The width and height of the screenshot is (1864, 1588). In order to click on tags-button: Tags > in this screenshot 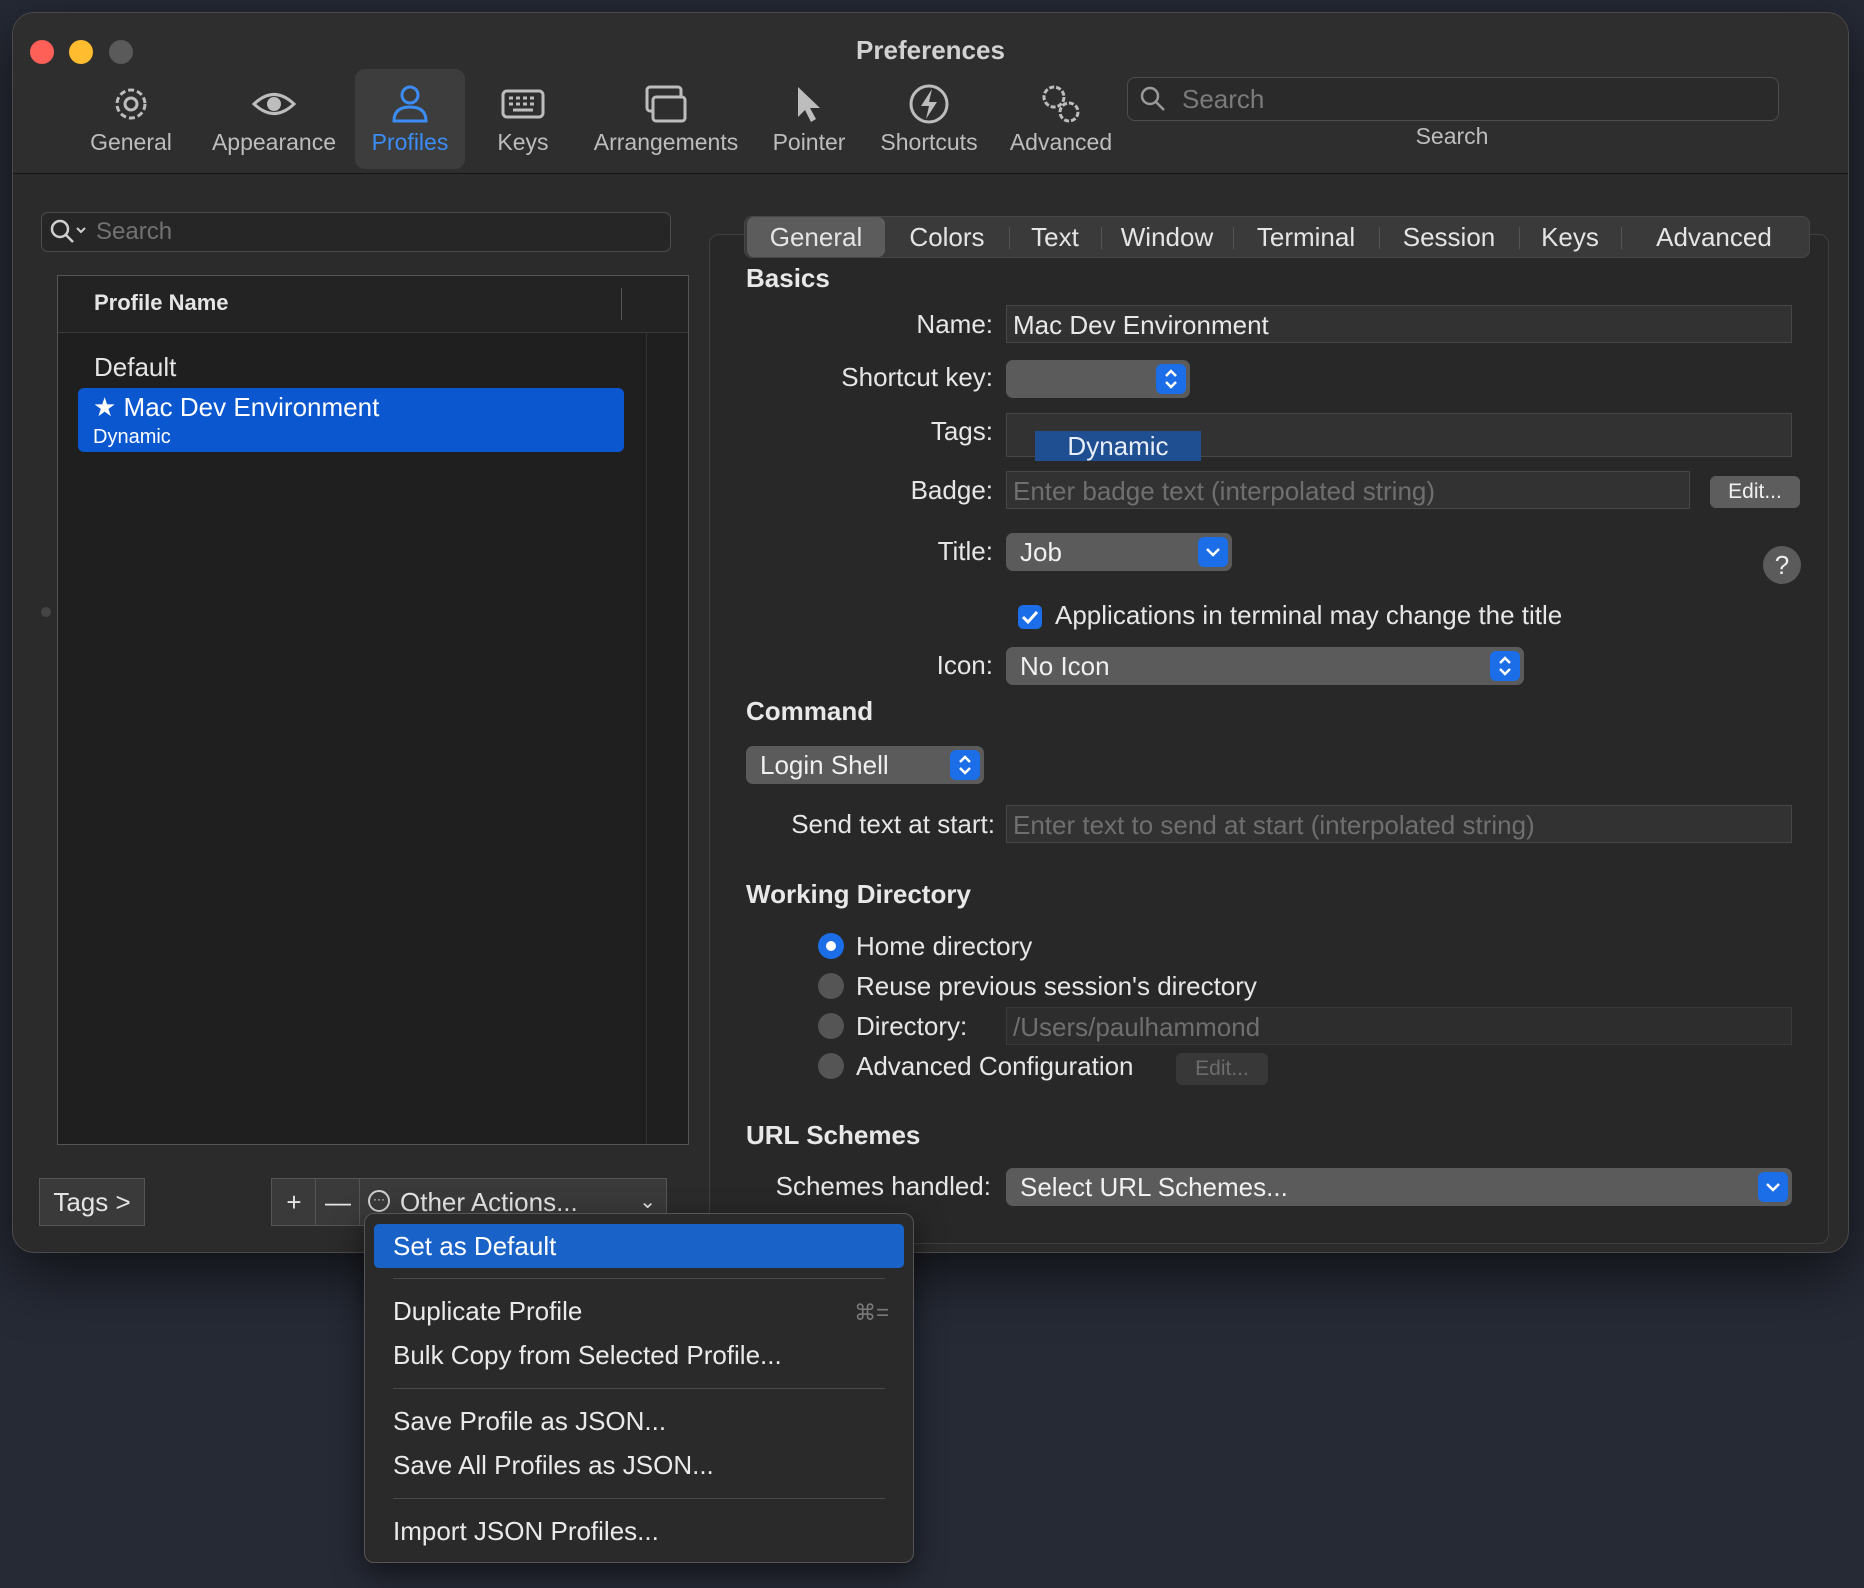, I will do `click(92, 1202)`.